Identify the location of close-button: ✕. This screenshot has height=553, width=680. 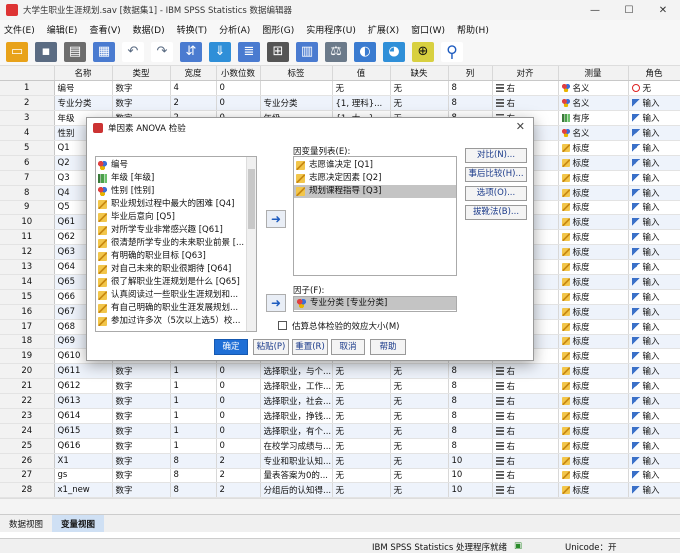
(663, 10).